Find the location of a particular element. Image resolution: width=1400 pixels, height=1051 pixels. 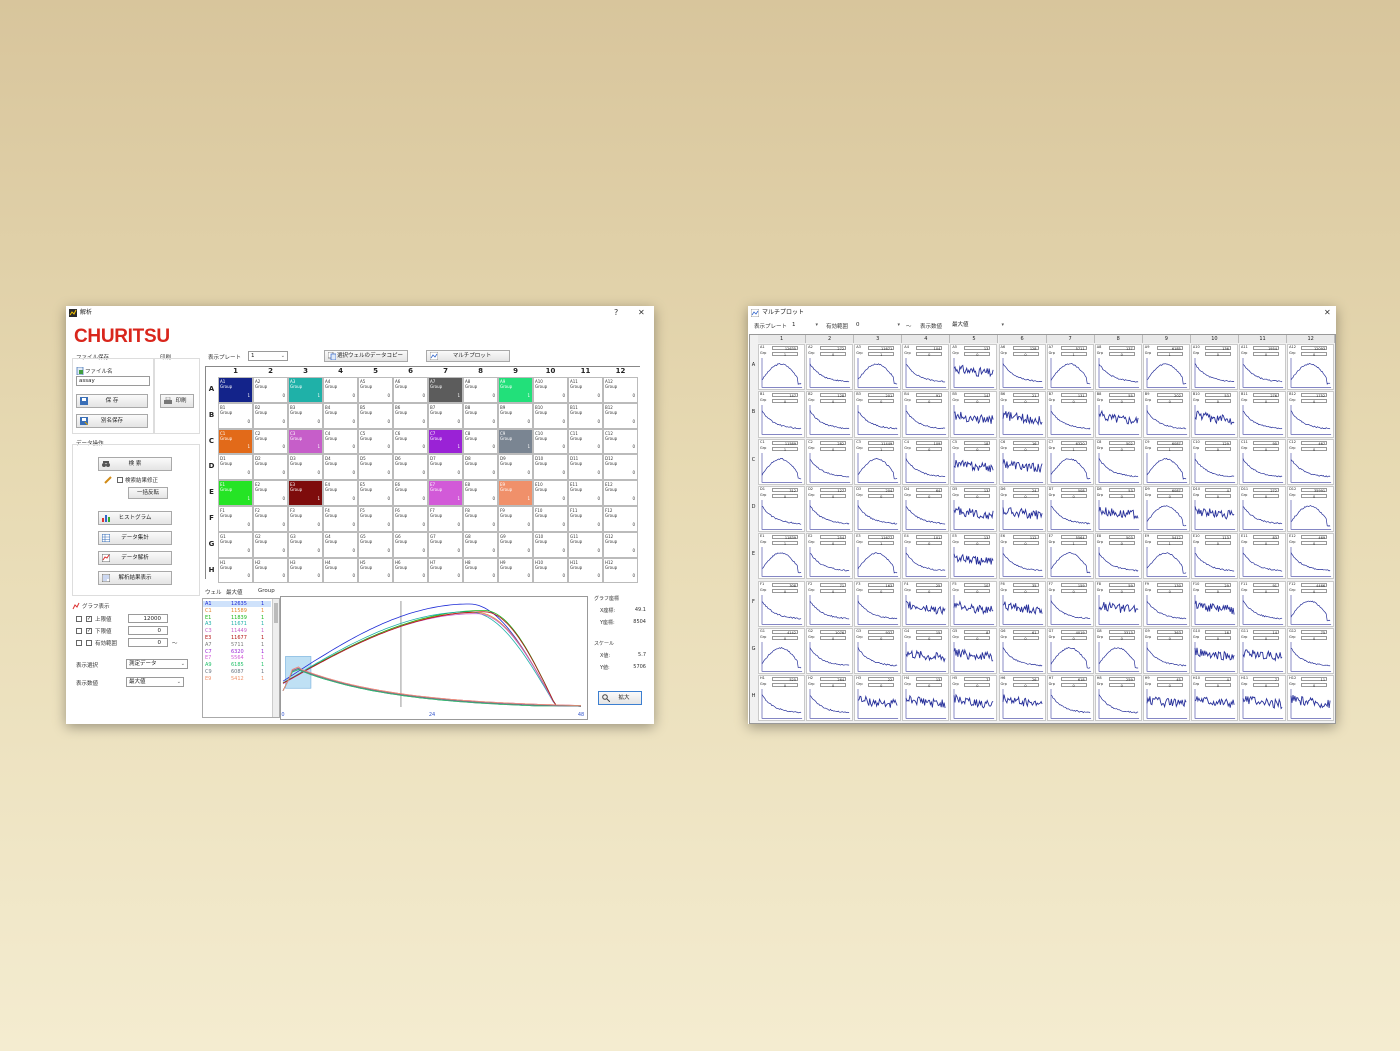

lower-limit-input: 0 is located at coordinates (148, 630).